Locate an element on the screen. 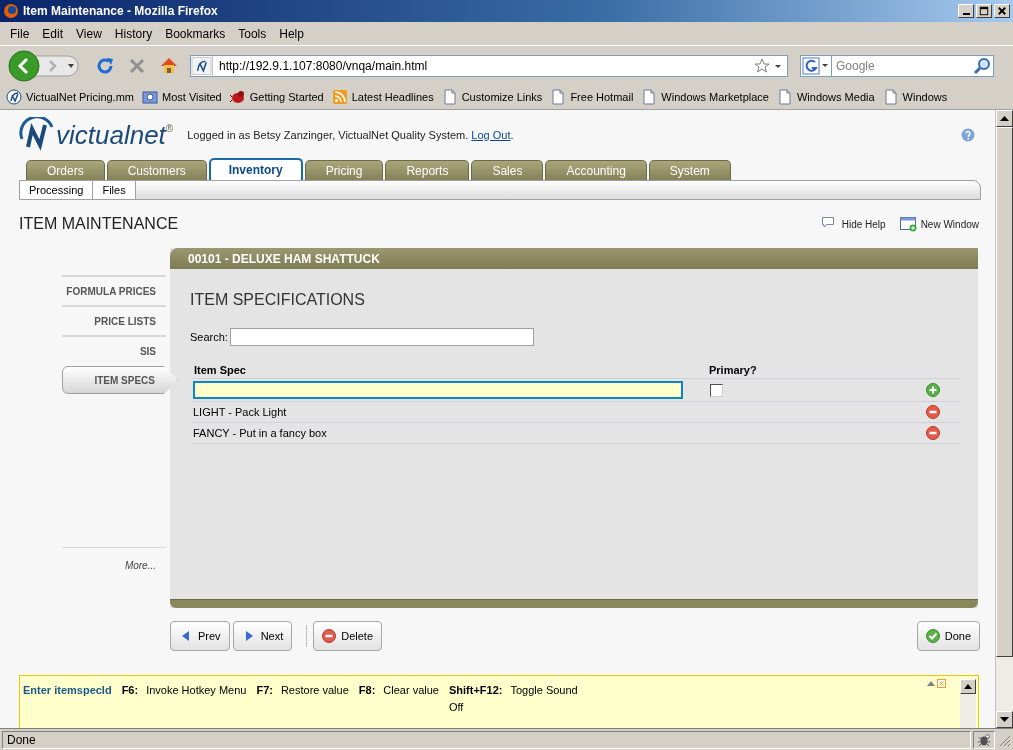 This screenshot has height=750, width=1013. status-text: Done is located at coordinates (486, 739).